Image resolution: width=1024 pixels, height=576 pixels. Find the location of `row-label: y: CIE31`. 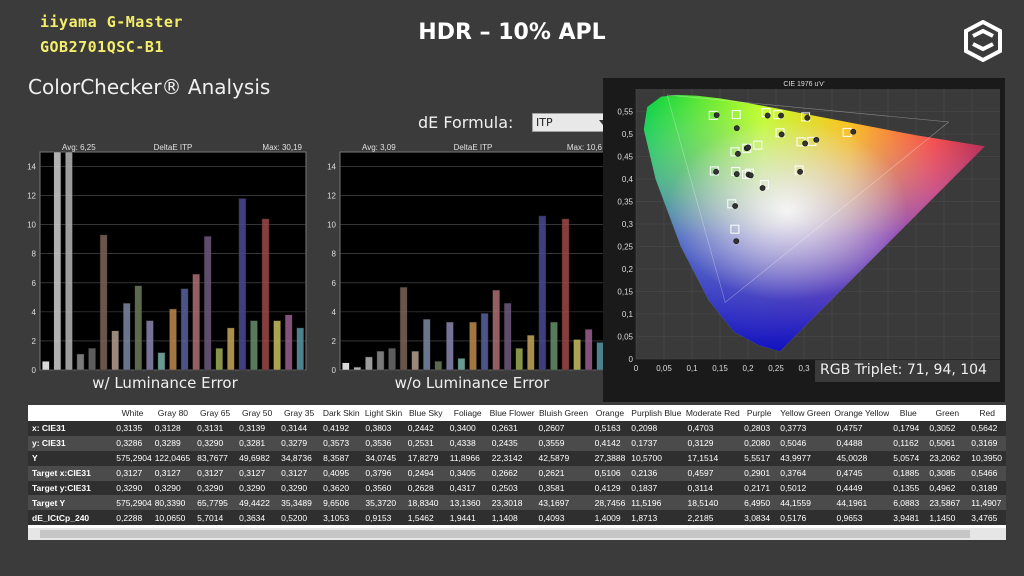

row-label: y: CIE31 is located at coordinates (71, 443).